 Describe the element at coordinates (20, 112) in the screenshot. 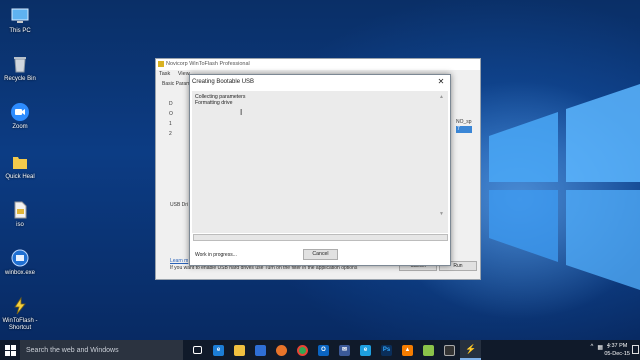

I see `zoom-icon` at that location.